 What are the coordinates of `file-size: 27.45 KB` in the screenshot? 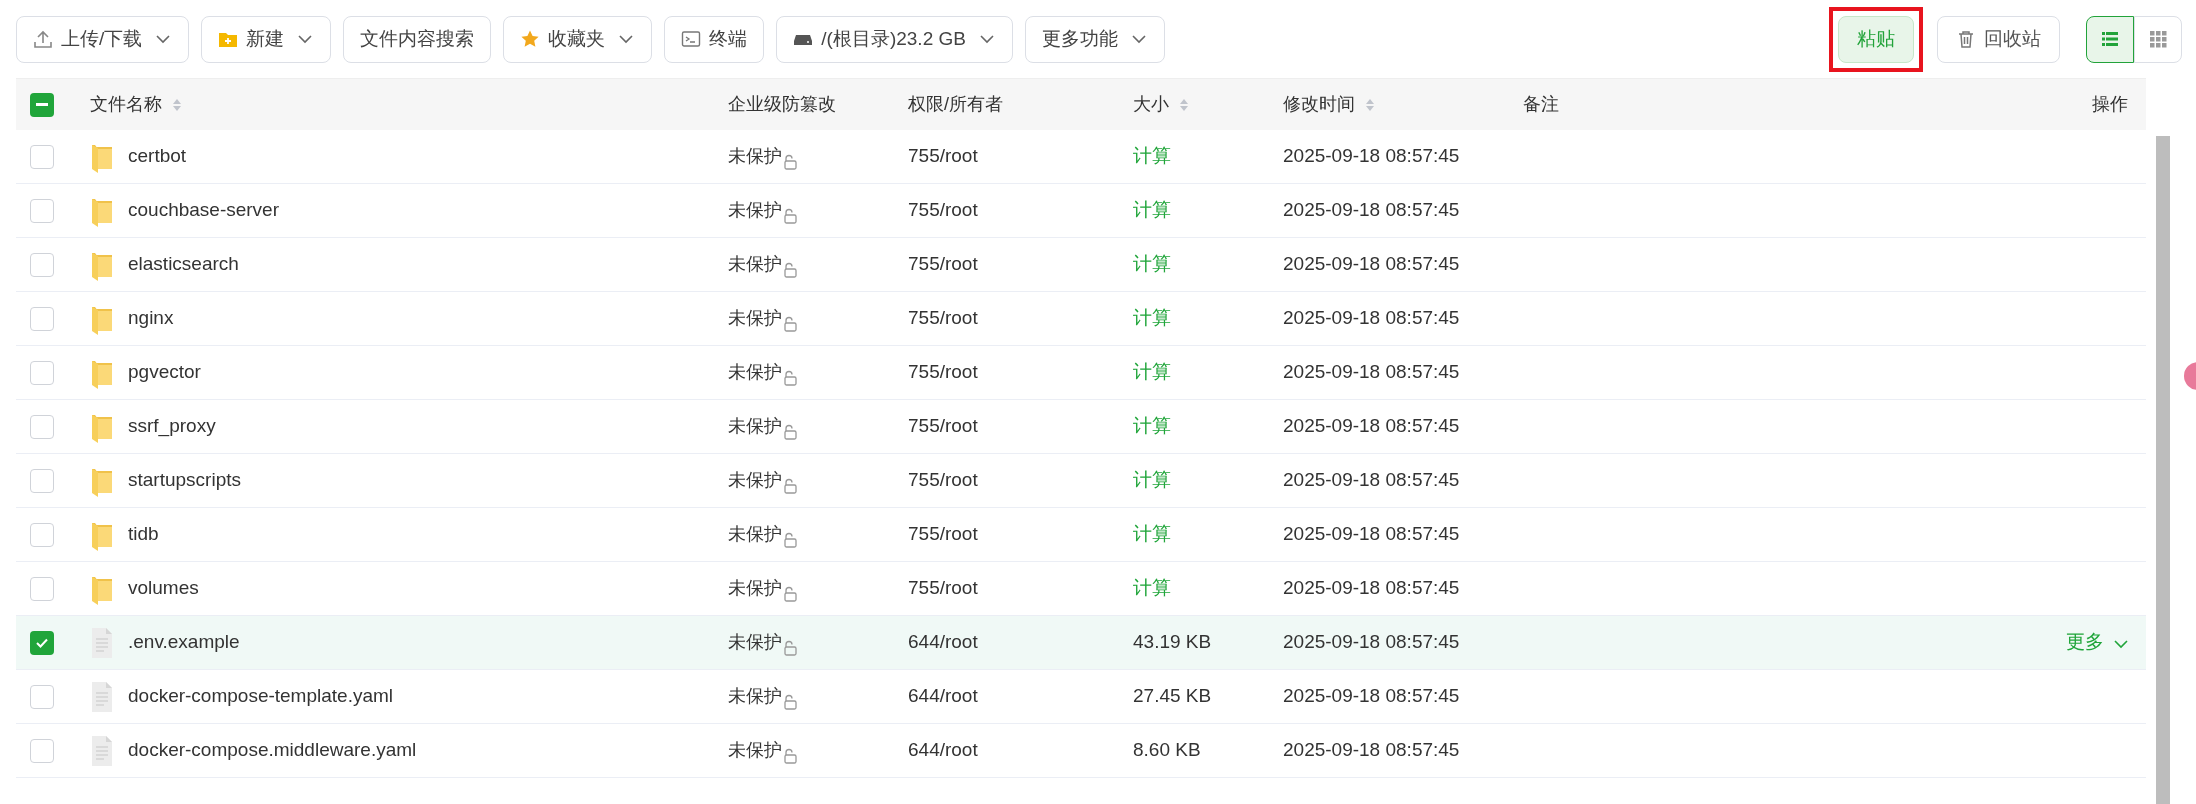 It's located at (1172, 696).